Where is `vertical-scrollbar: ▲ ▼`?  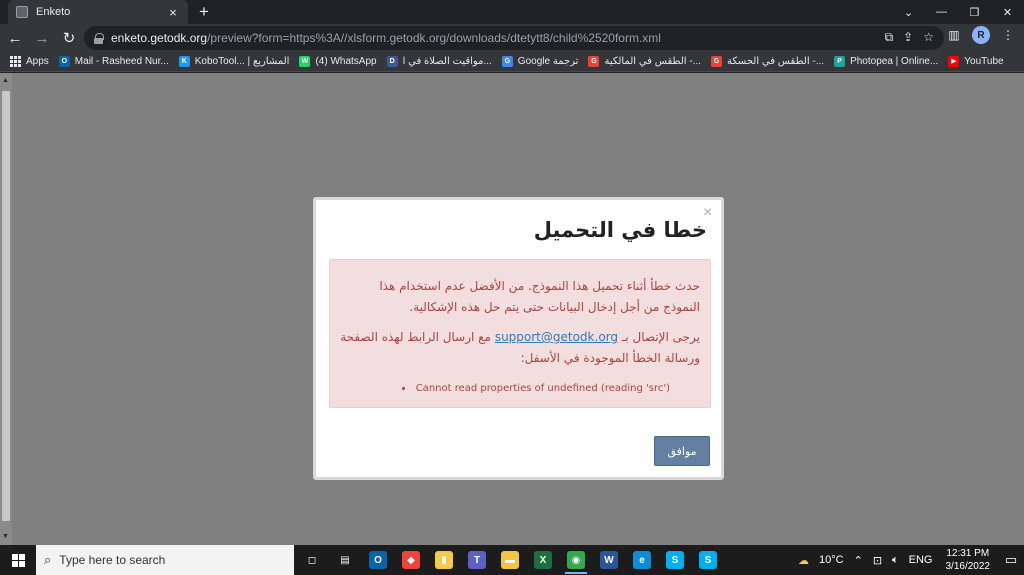 vertical-scrollbar: ▲ ▼ is located at coordinates (6, 309).